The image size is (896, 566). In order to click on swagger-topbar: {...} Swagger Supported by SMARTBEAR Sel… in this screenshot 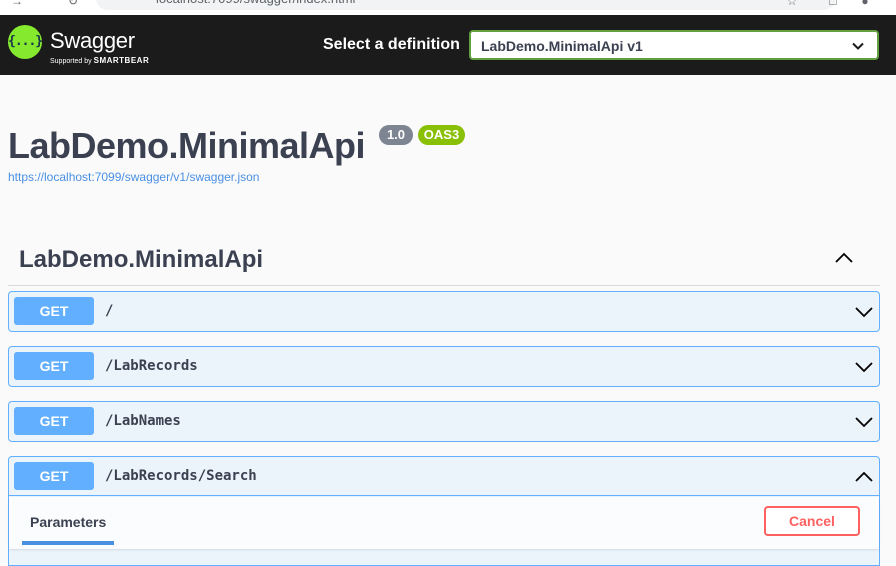, I will do `click(448, 45)`.